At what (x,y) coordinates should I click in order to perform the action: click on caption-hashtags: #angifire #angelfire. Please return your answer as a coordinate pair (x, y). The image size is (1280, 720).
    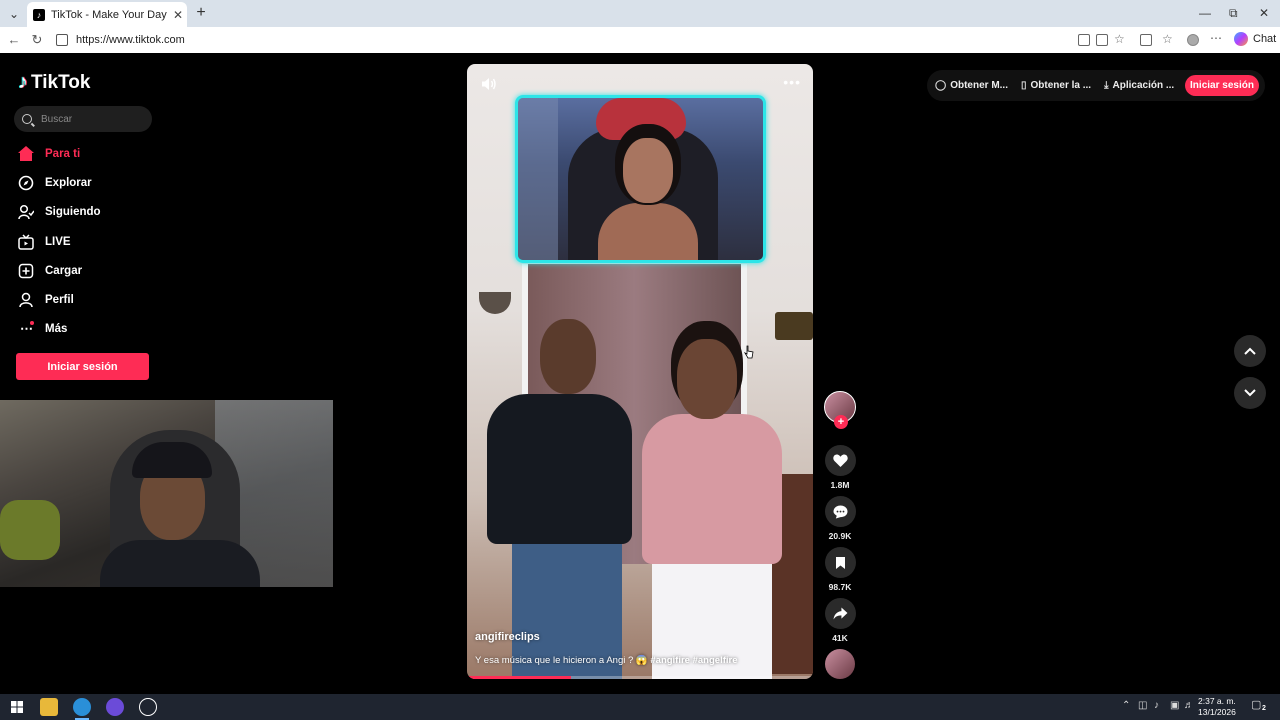
    Looking at the image, I should click on (693, 660).